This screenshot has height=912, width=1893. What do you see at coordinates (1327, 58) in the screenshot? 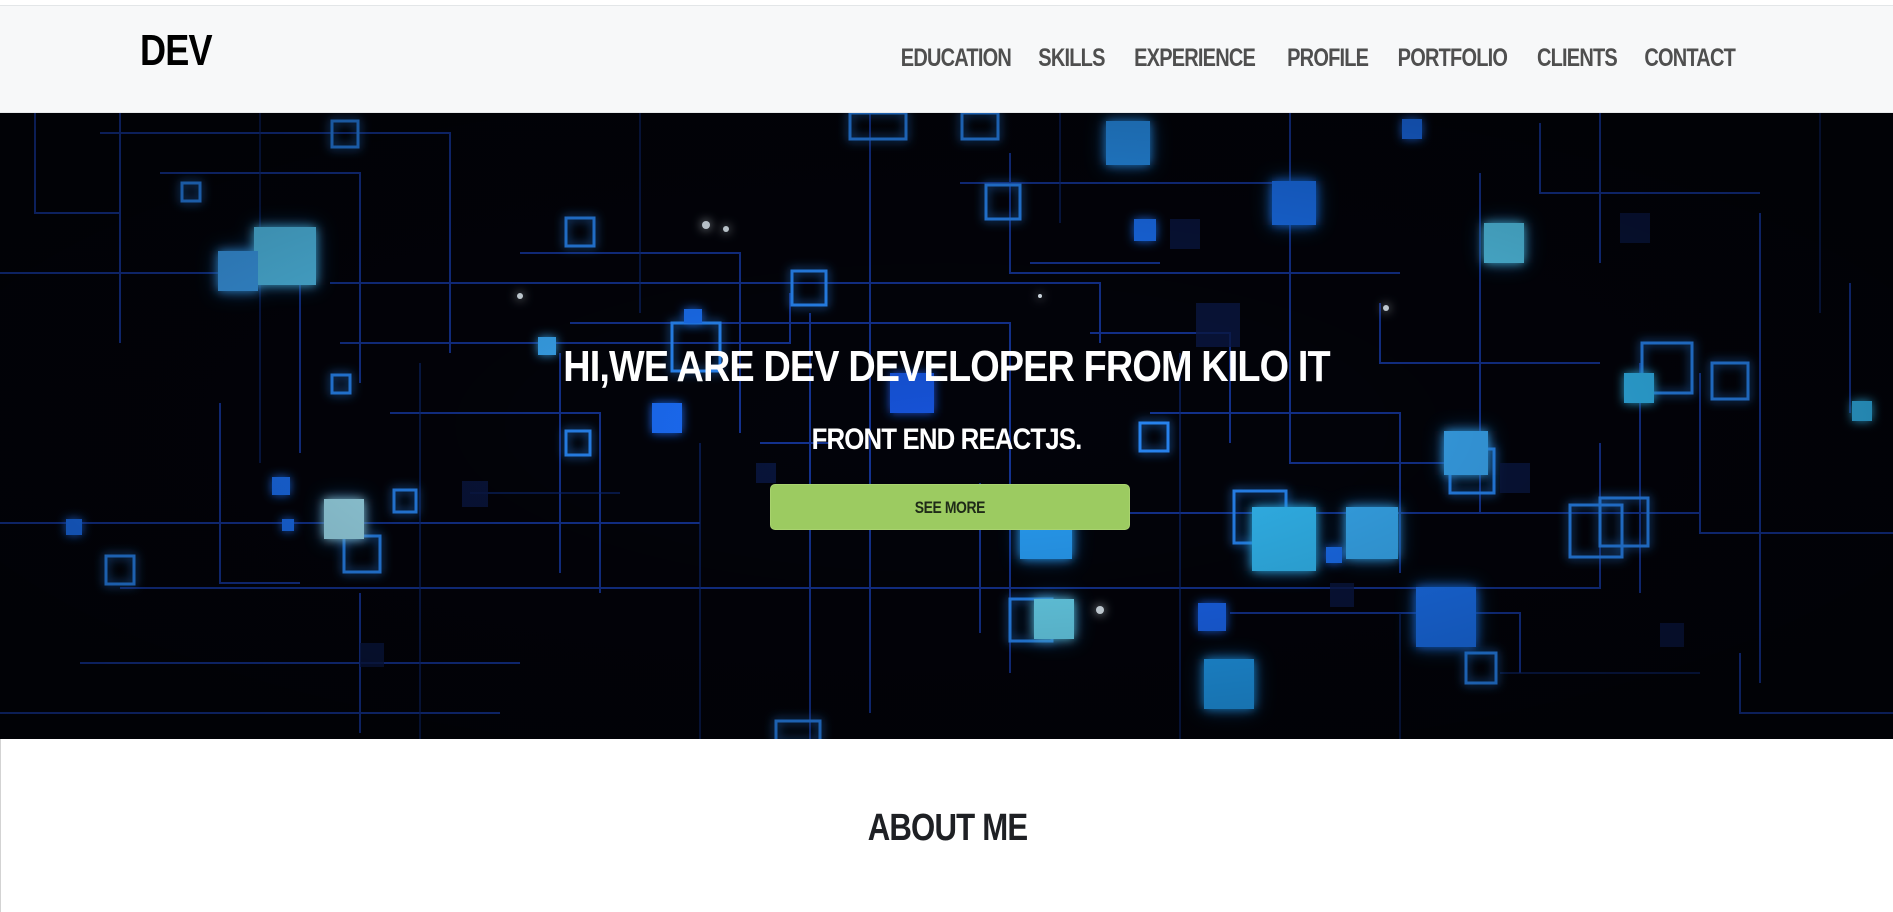
I see `nav-profile: PROFILE` at bounding box center [1327, 58].